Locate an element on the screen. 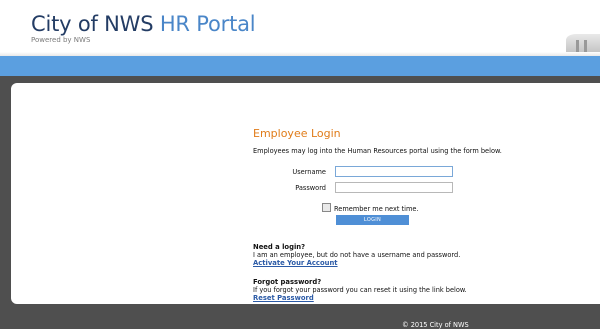 The width and height of the screenshot is (600, 329). brand-portal-name: HR Portal is located at coordinates (207, 24).